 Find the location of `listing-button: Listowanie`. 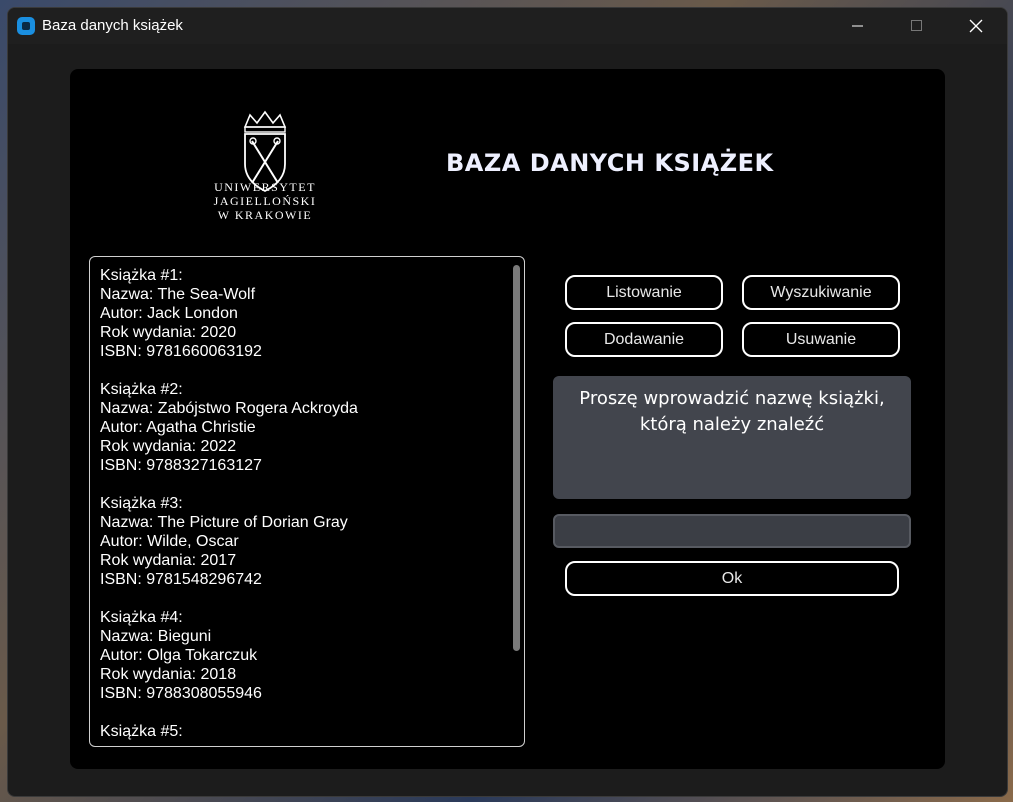

listing-button: Listowanie is located at coordinates (644, 292).